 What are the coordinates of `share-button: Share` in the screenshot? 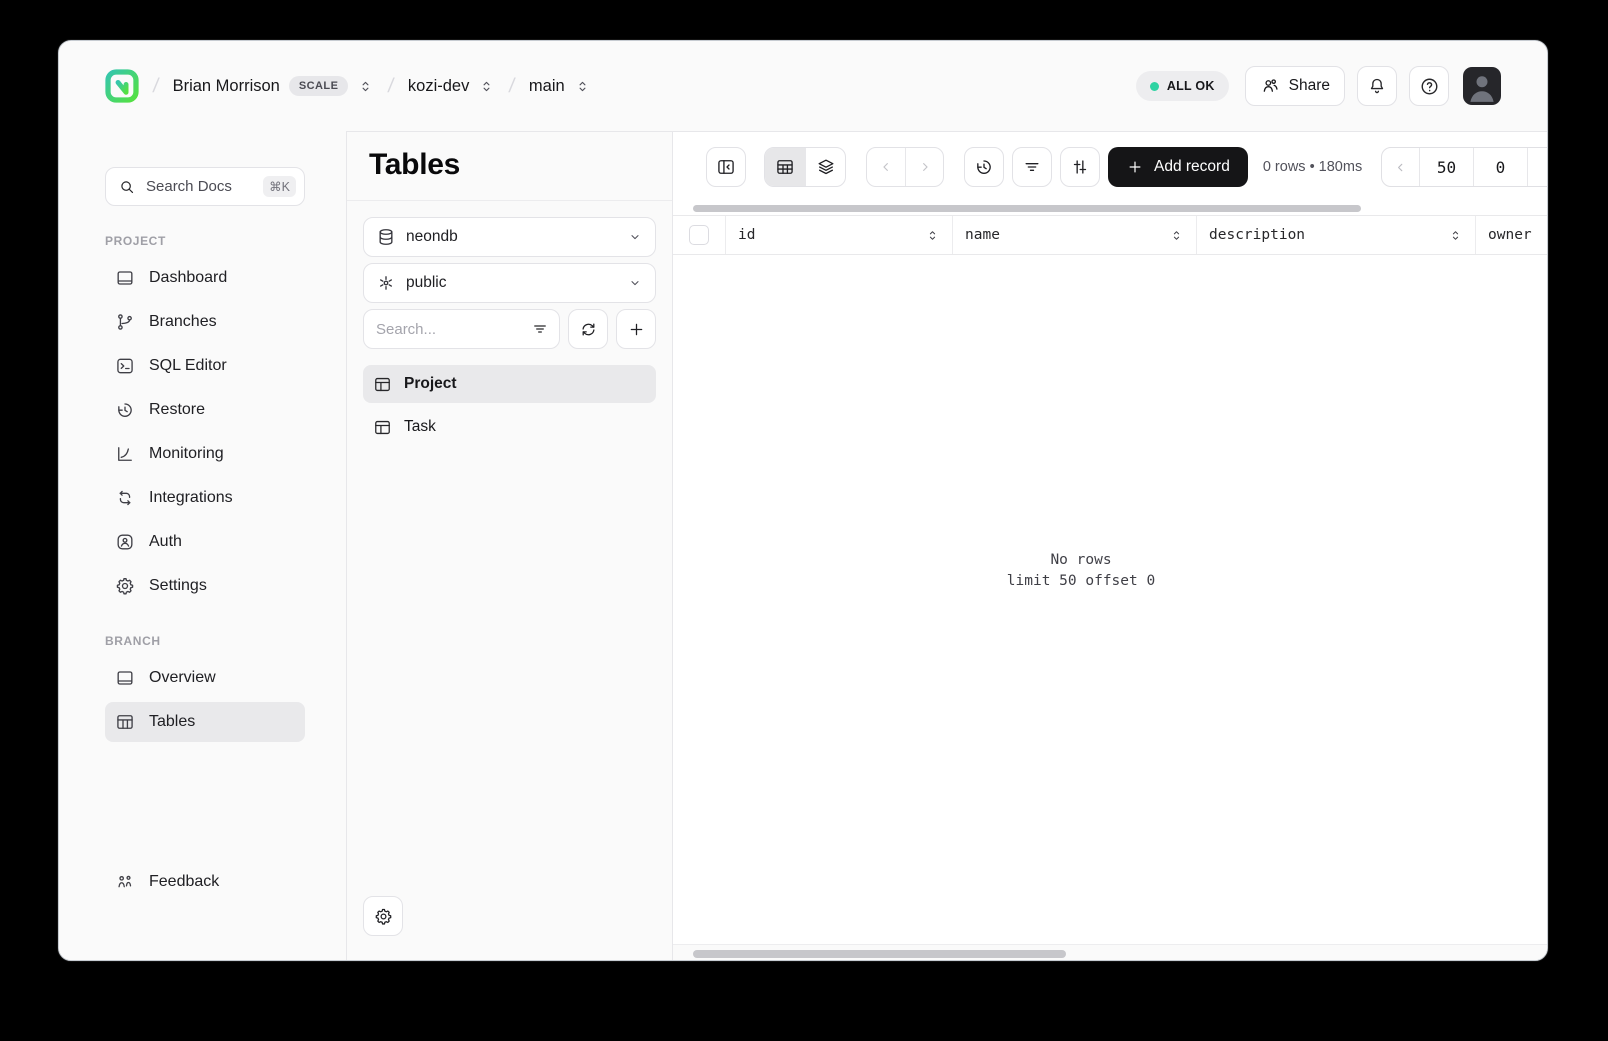 It's located at (1294, 86).